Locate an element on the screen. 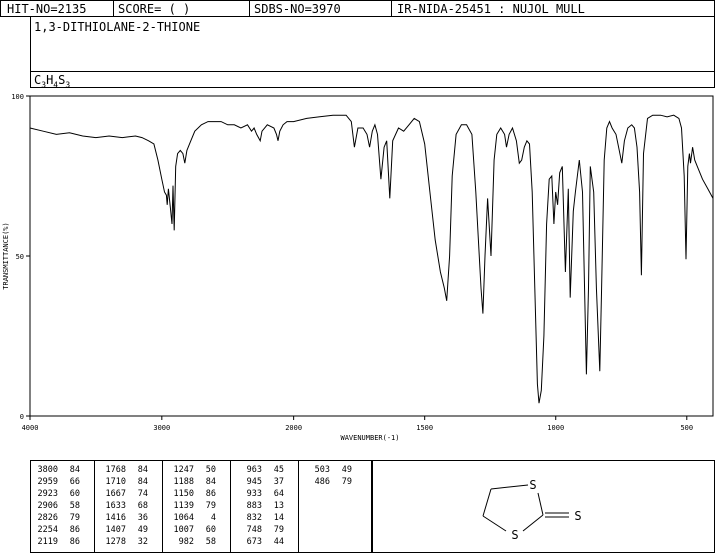 The image size is (715, 558). x-tick-label: 500 is located at coordinates (686, 428).